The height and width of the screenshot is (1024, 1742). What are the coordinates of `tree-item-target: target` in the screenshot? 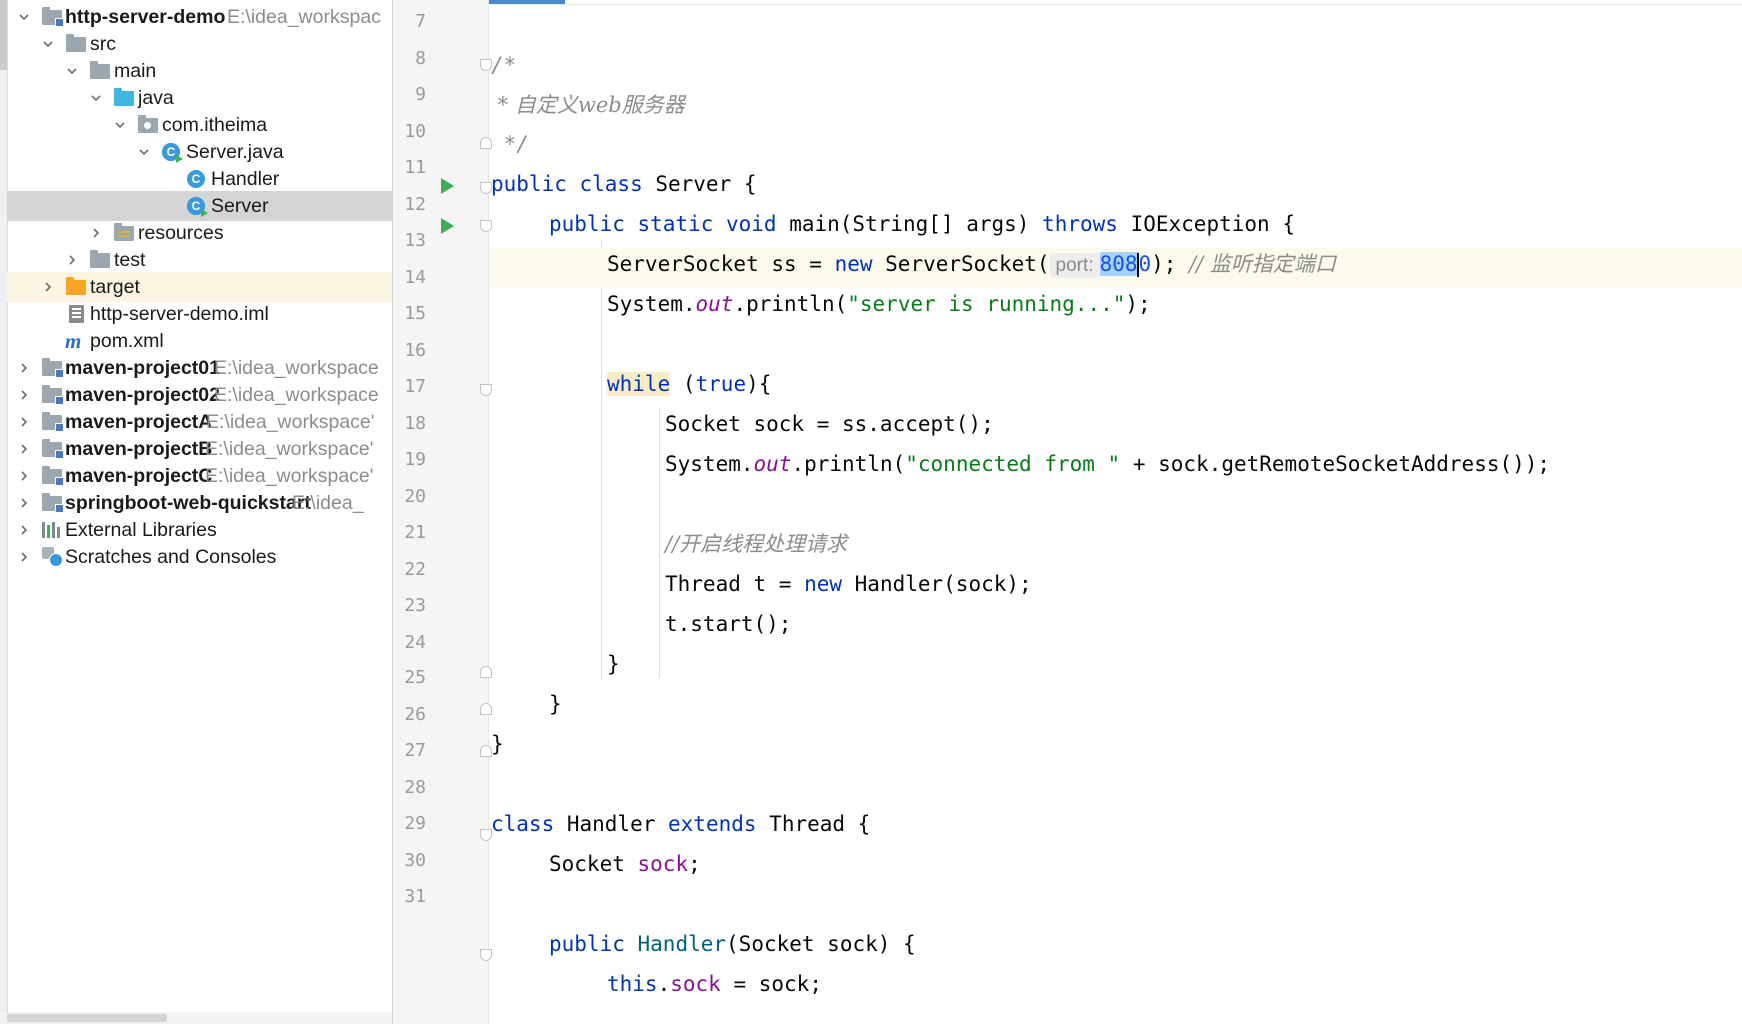 It's located at (199, 287).